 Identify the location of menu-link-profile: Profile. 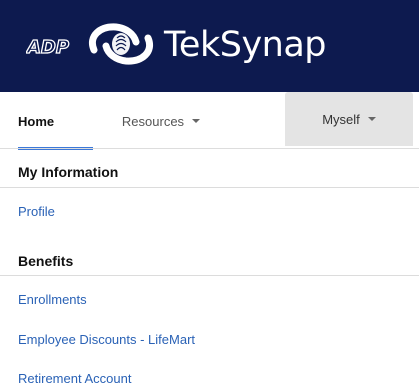
(36, 211).